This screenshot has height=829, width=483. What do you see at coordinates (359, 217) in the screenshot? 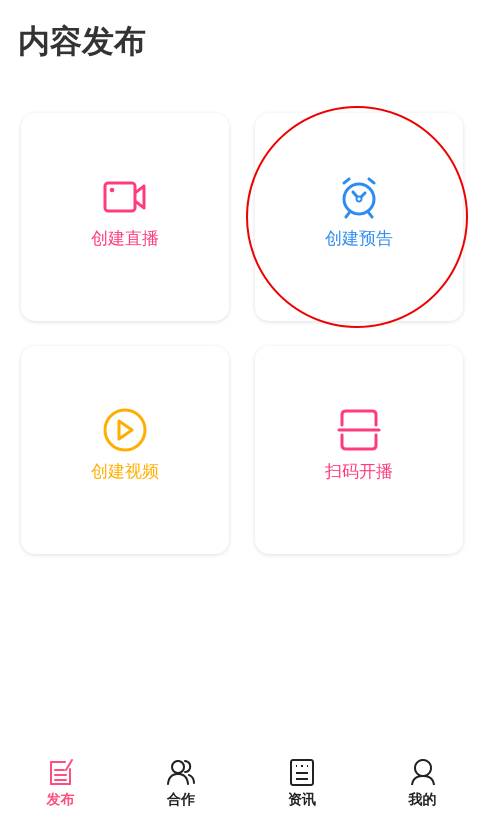
I see `action-card: 创建预告` at bounding box center [359, 217].